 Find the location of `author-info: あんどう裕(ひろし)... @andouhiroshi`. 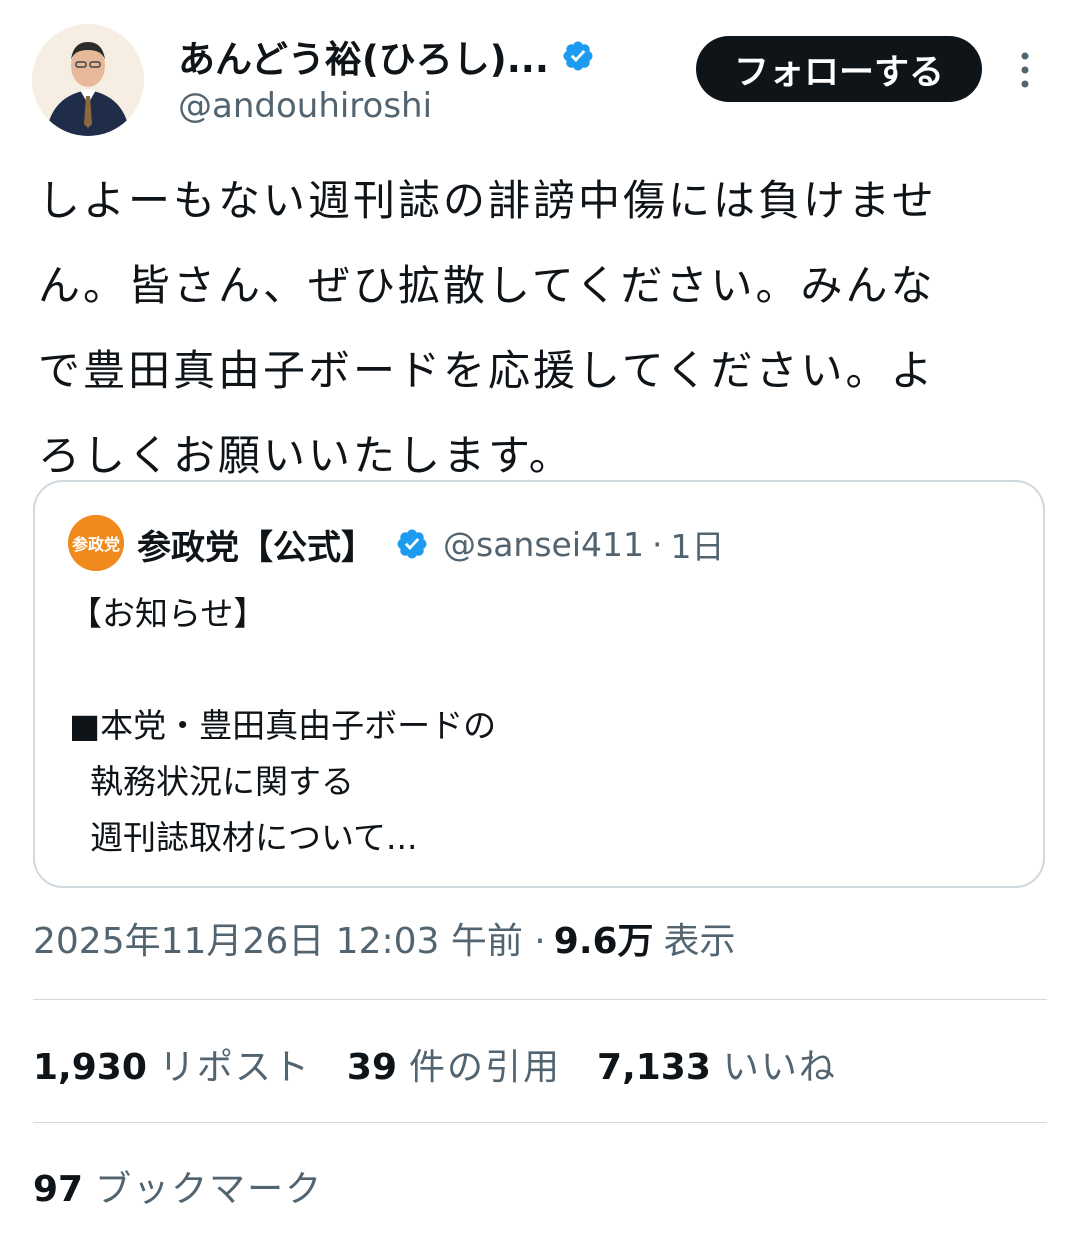

author-info: あんどう裕(ひろし)... @andouhiroshi is located at coordinates (386, 78).